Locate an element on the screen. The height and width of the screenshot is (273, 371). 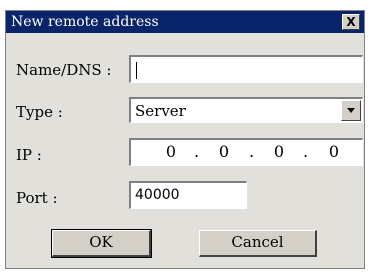
chevron-down-icon is located at coordinates (351, 110).